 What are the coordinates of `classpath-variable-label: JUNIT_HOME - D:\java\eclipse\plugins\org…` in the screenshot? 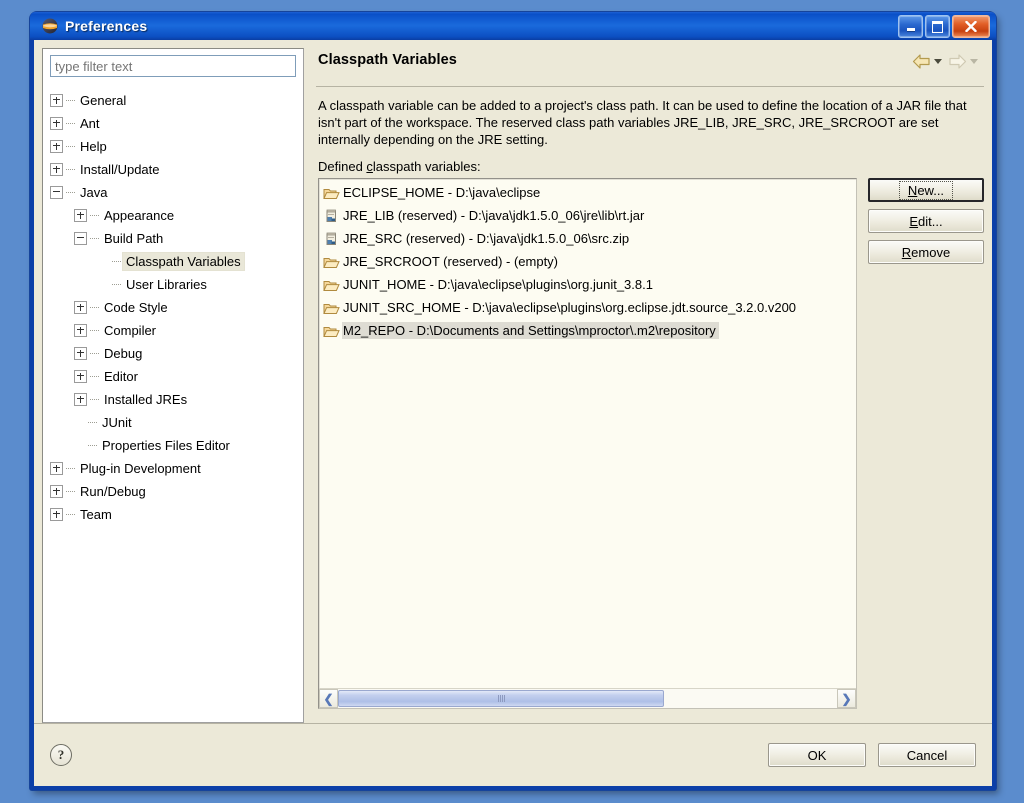 It's located at (498, 284).